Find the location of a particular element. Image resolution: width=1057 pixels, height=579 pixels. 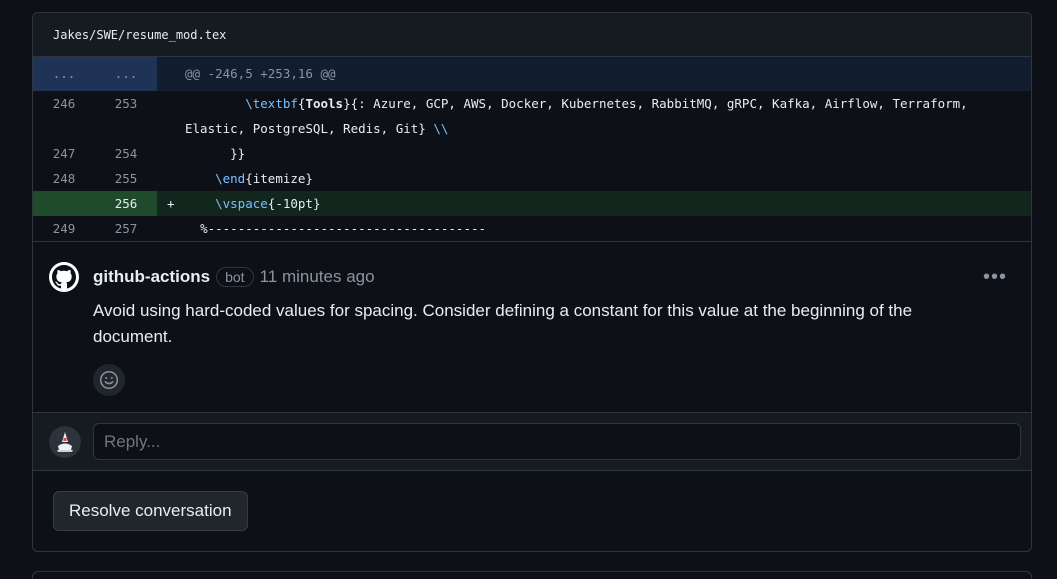

resolve-conversation-button: Resolve conversation is located at coordinates (150, 511).